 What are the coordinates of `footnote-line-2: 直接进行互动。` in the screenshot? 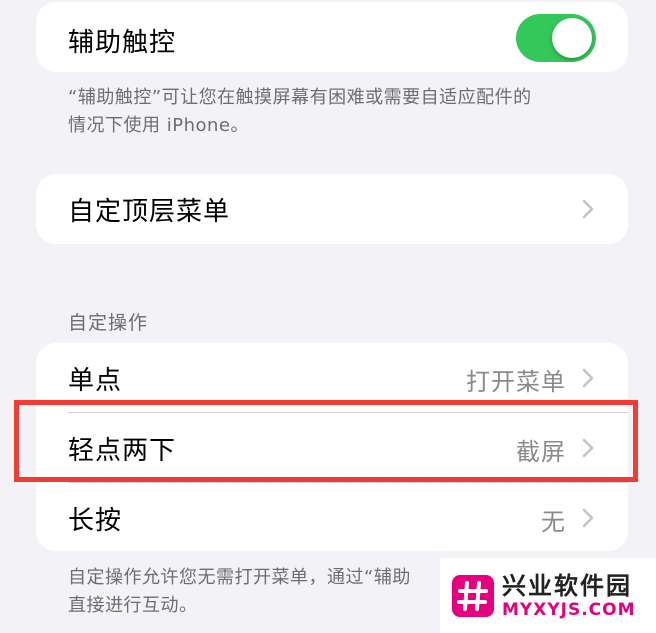 It's located at (133, 605).